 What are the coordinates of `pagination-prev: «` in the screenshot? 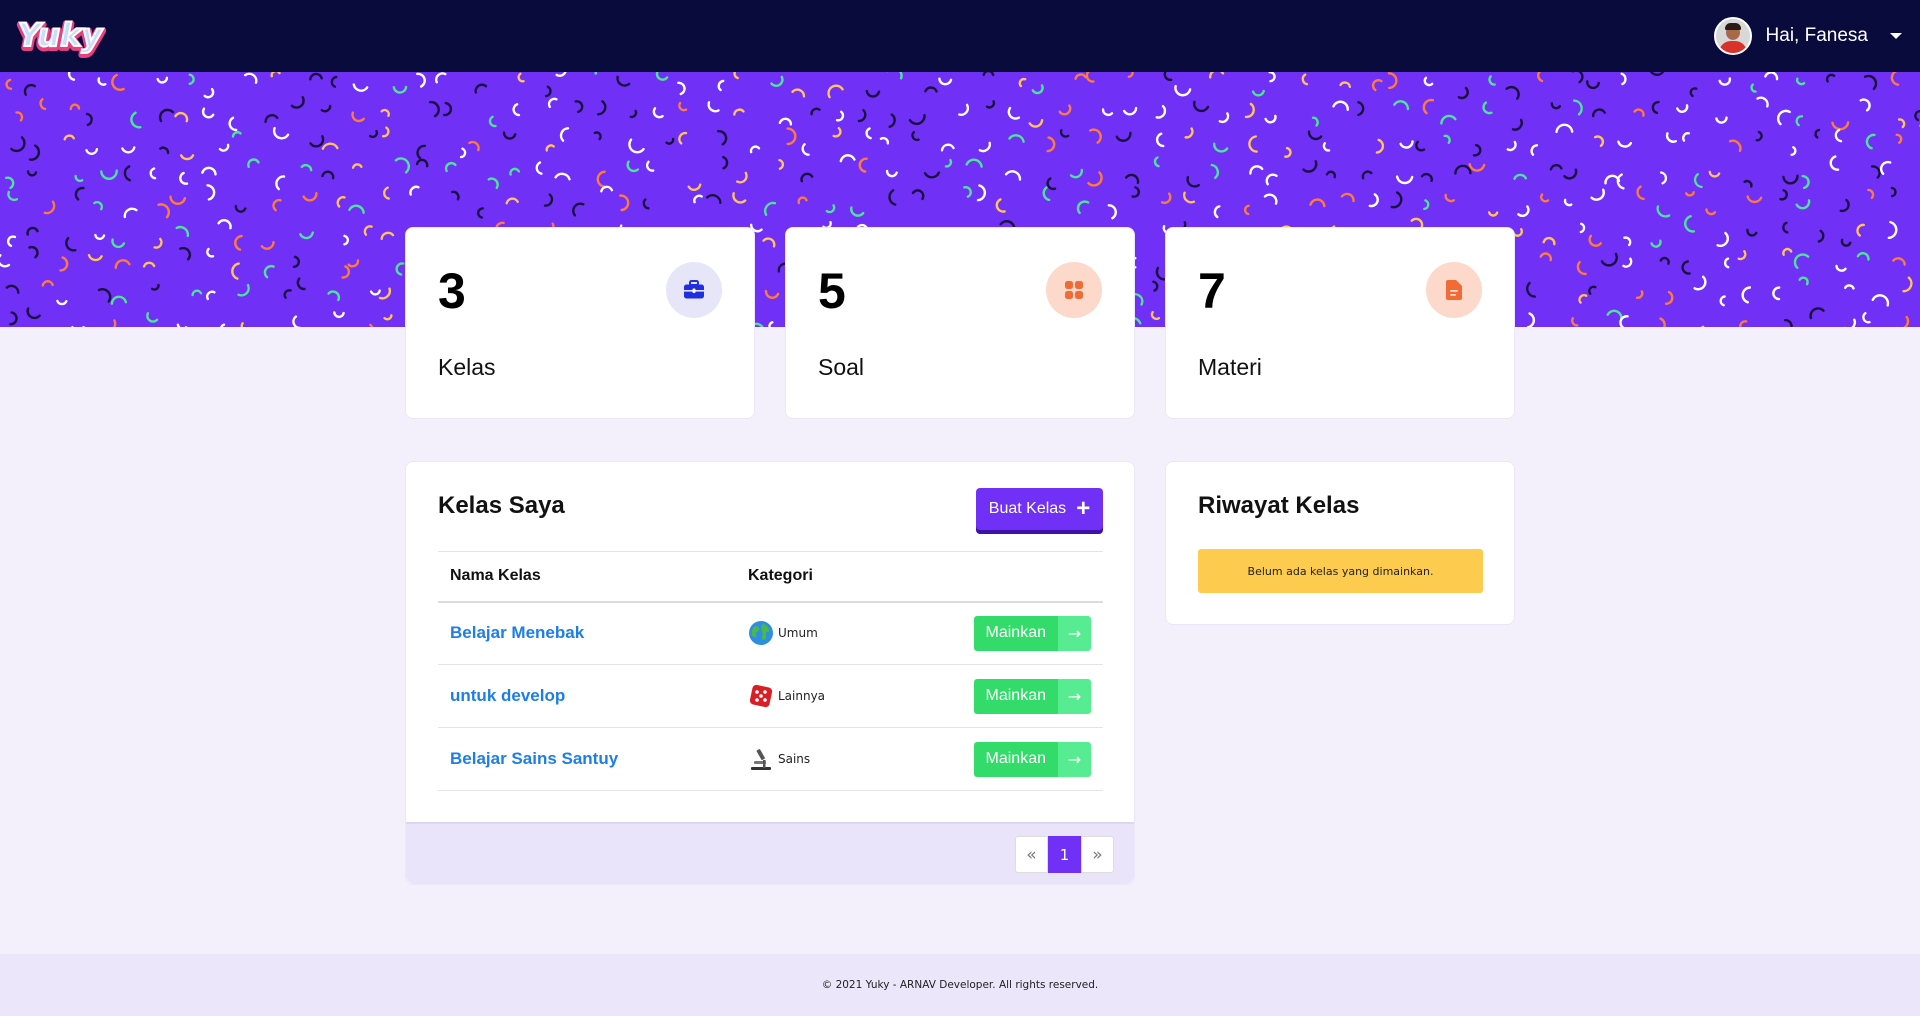 It's located at (1031, 854).